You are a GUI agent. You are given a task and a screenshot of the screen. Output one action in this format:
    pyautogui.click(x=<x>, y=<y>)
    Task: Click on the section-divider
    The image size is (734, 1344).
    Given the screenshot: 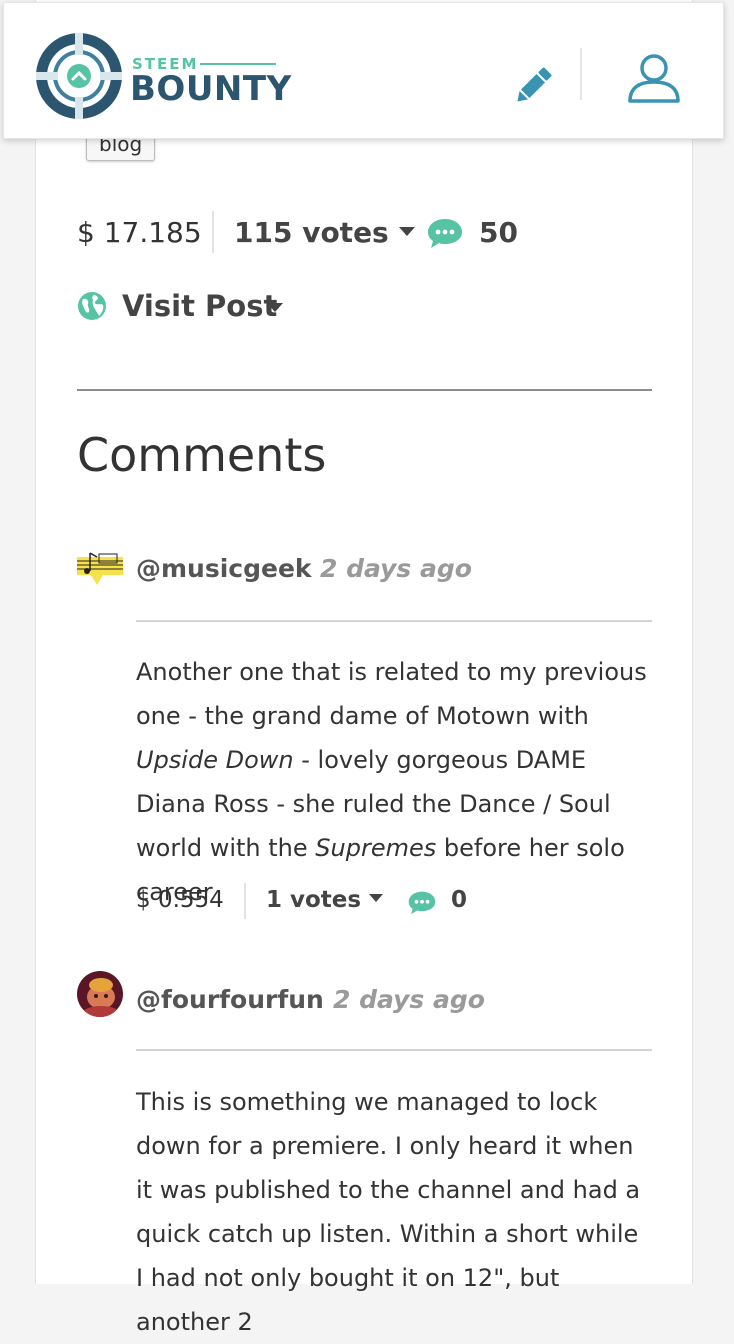 What is the action you would take?
    pyautogui.click(x=364, y=390)
    